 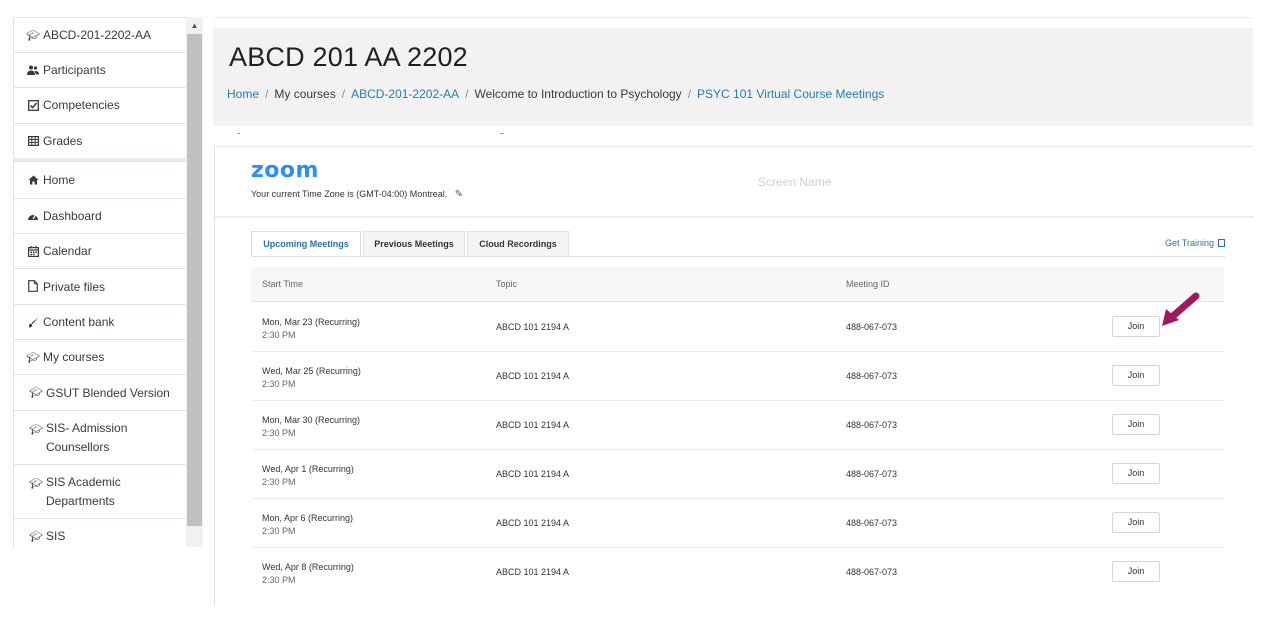 What do you see at coordinates (33, 286) in the screenshot?
I see `file-icon` at bounding box center [33, 286].